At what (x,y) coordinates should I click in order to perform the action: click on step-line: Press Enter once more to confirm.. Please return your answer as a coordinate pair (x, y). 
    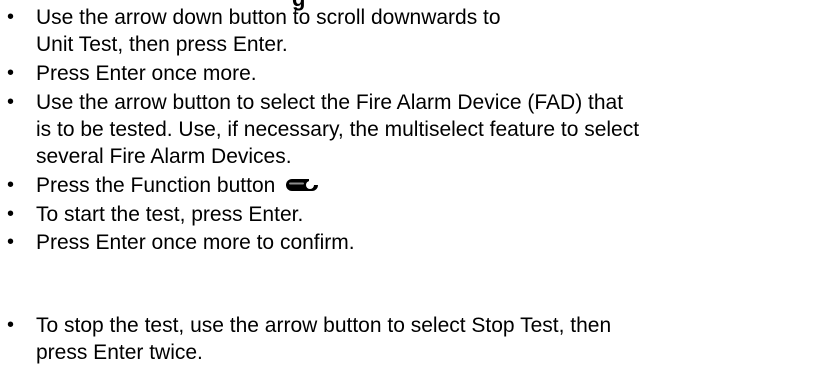
    Looking at the image, I should click on (195, 242).